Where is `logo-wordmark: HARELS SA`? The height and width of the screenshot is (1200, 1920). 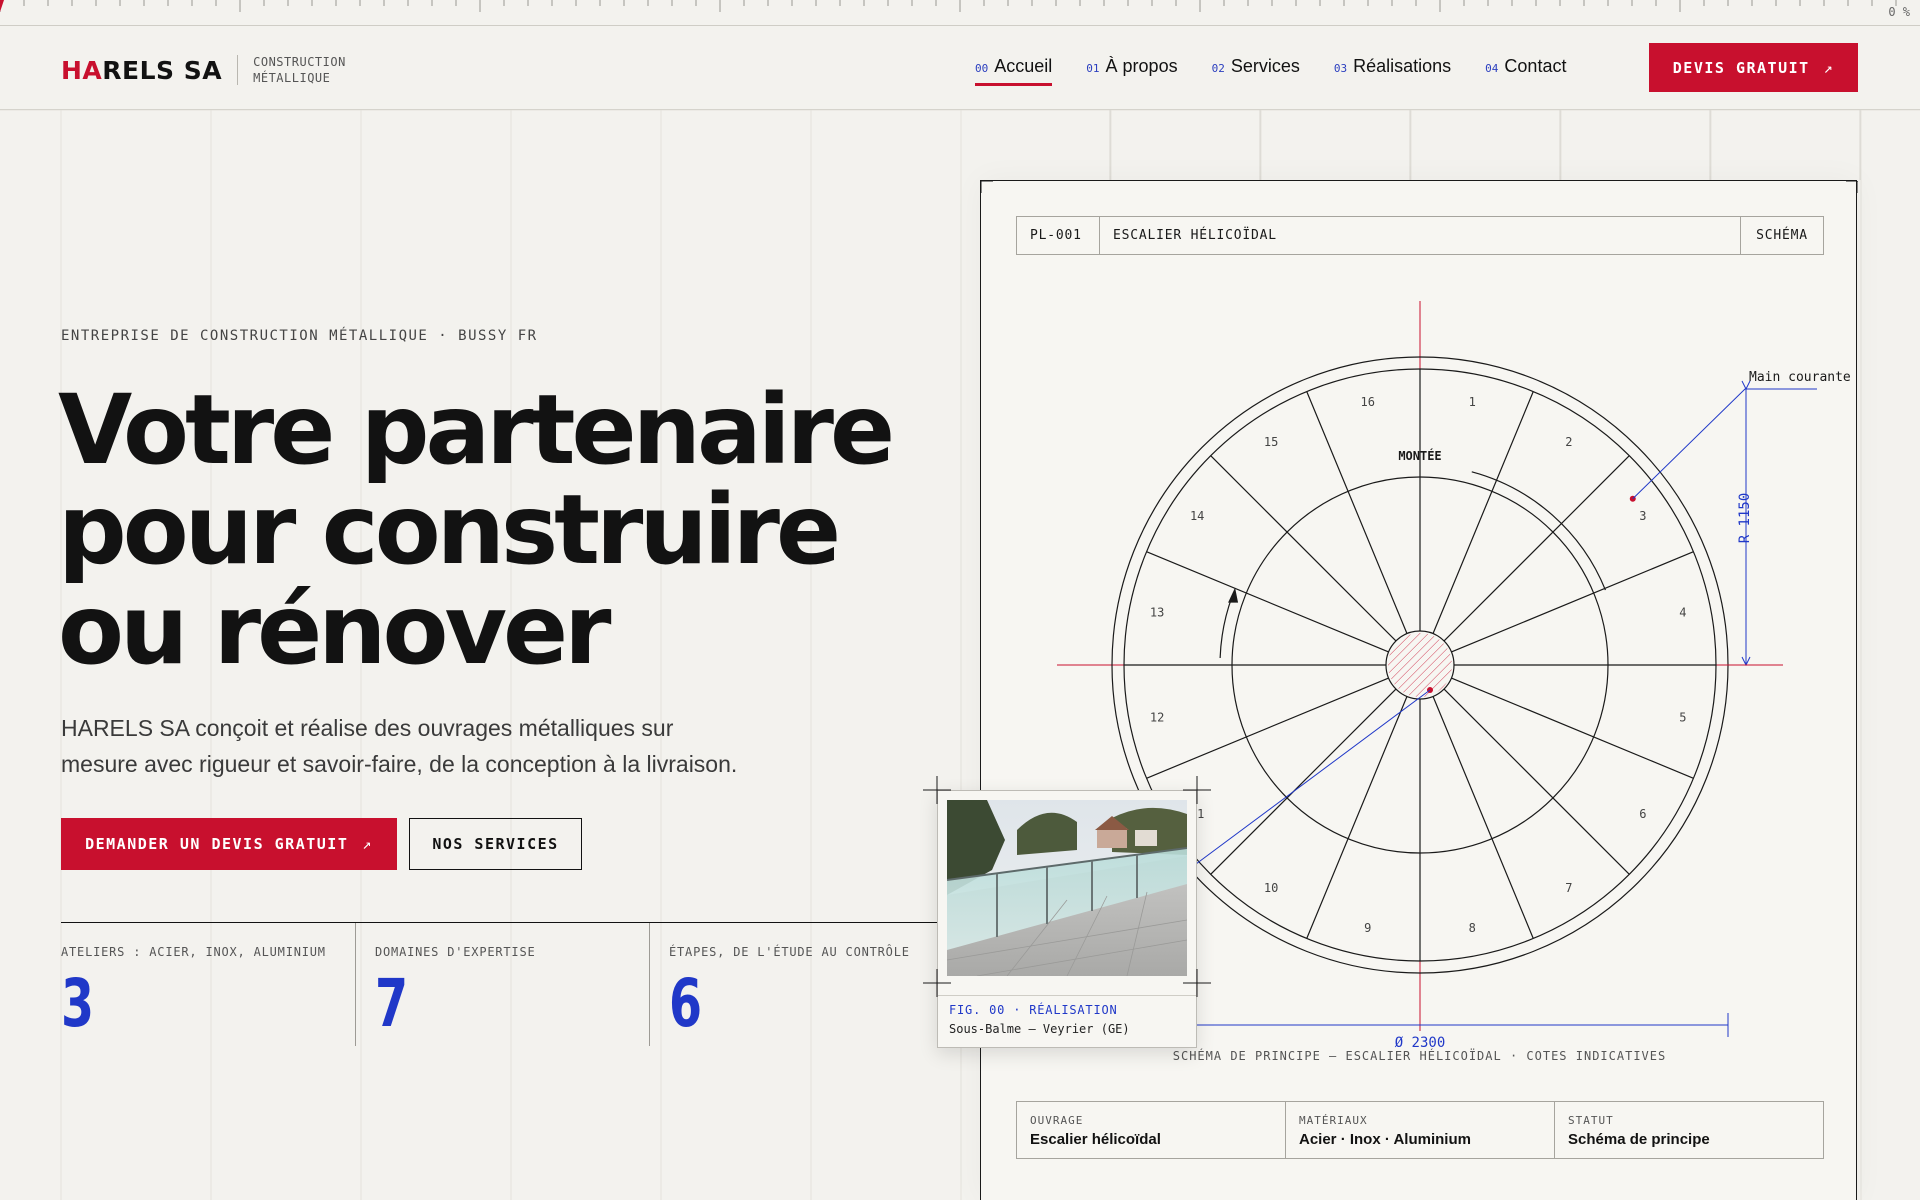 logo-wordmark: HARELS SA is located at coordinates (142, 70).